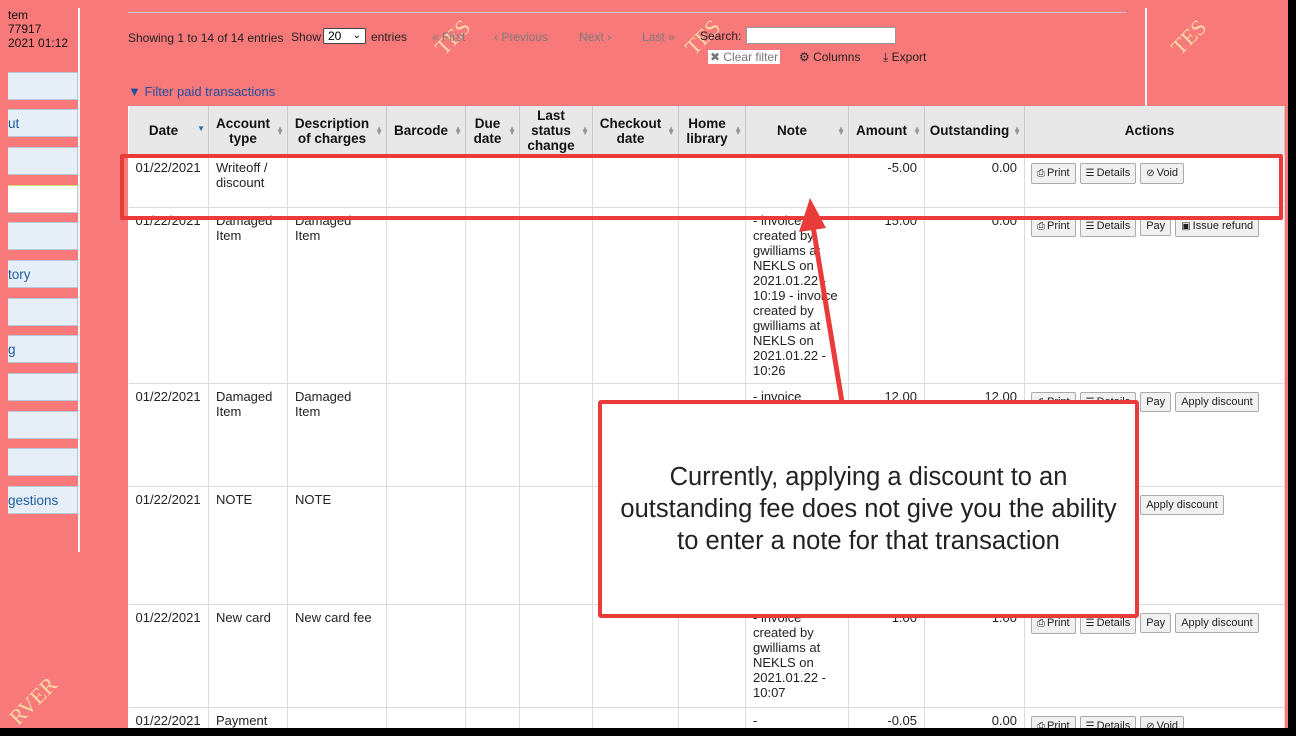 This screenshot has height=736, width=1296. What do you see at coordinates (248, 717) in the screenshot?
I see `account-type-cell: Payment` at bounding box center [248, 717].